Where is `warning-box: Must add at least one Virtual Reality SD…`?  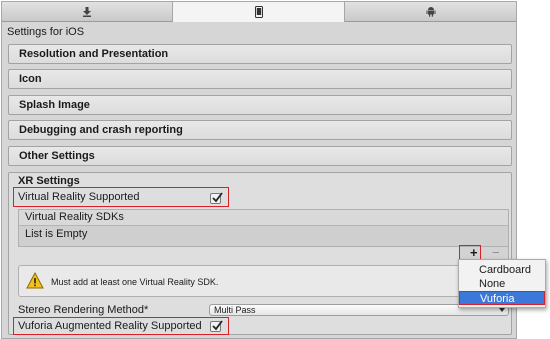
warning-box: Must add at least one Virtual Reality SD… is located at coordinates (263, 281).